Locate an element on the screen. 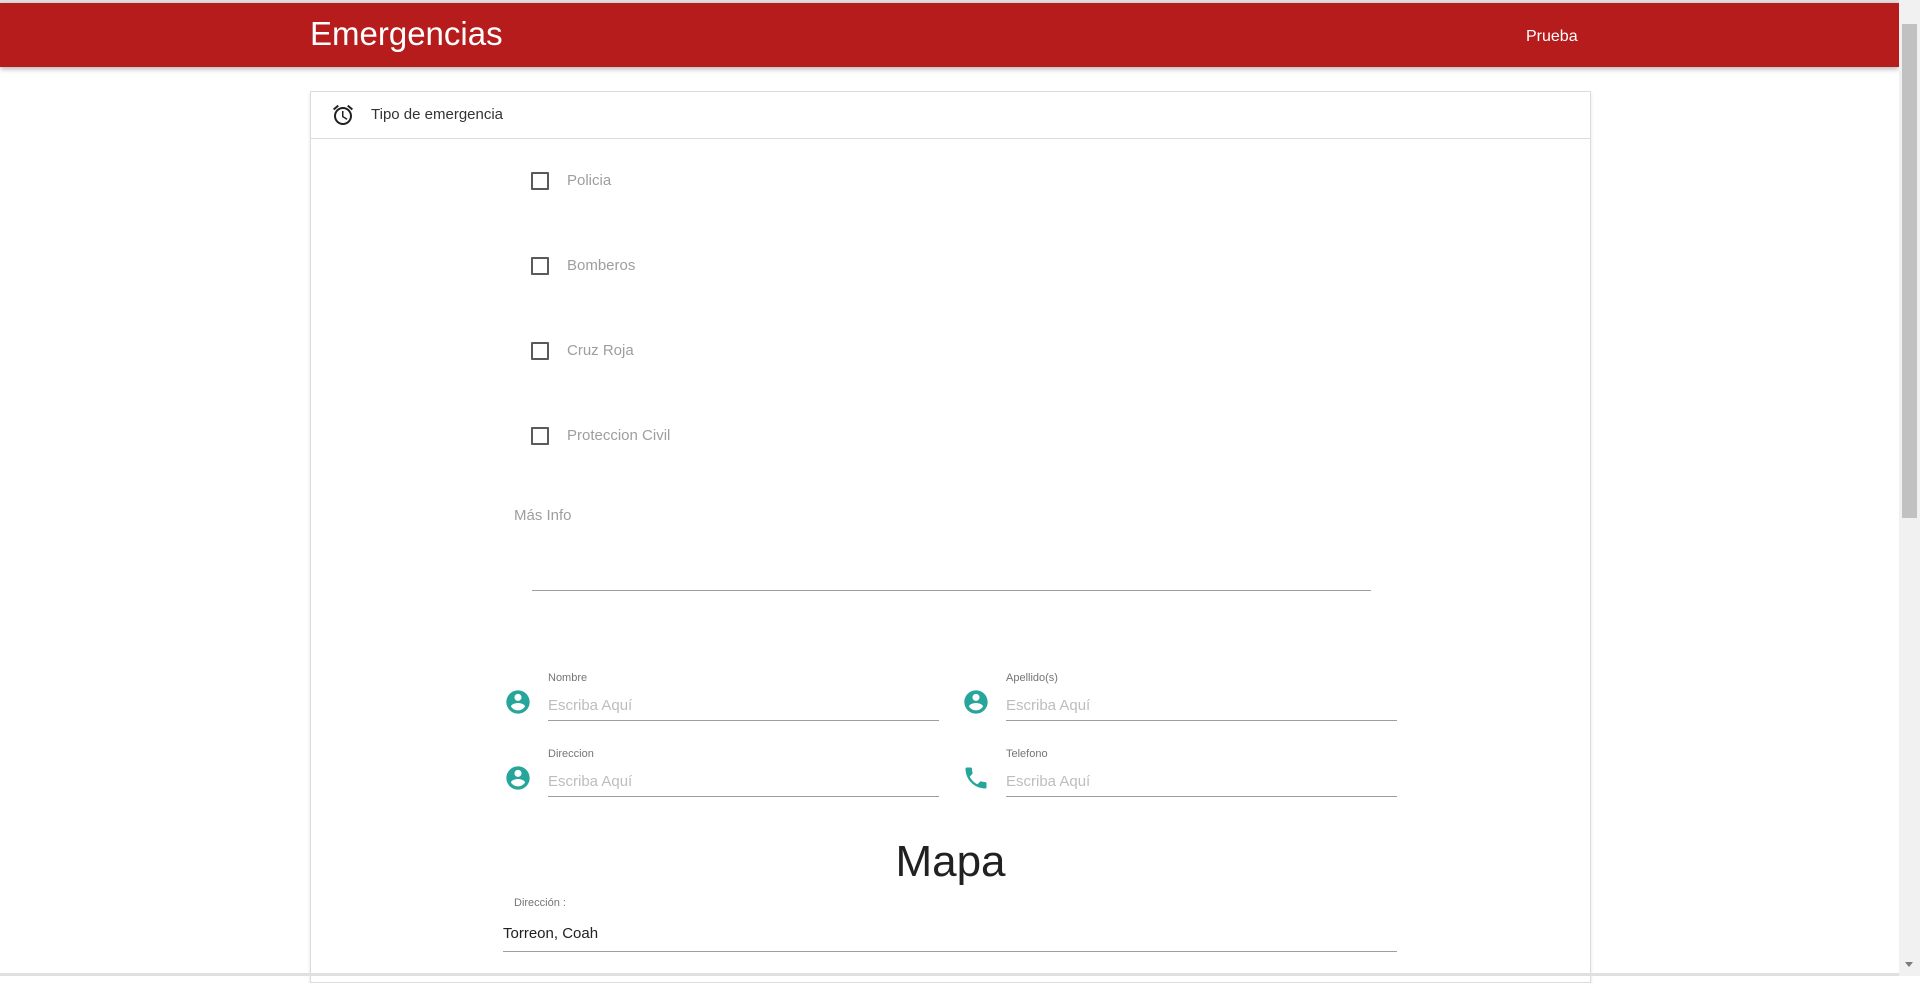 This screenshot has height=983, width=1920. phone-icon is located at coordinates (976, 778).